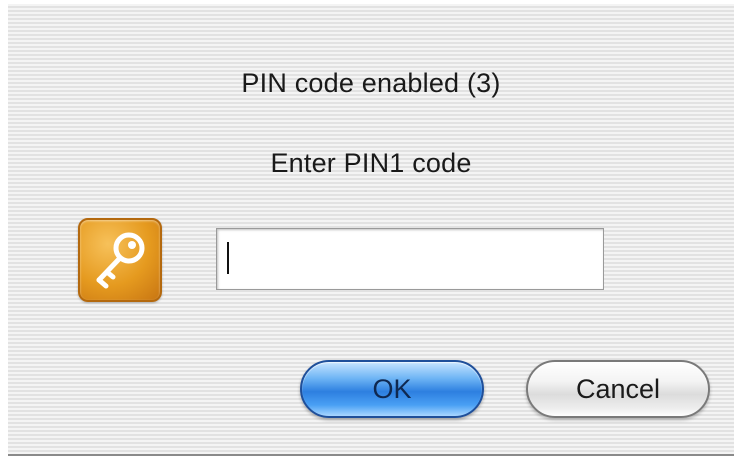 This screenshot has height=460, width=740. Describe the element at coordinates (410, 259) in the screenshot. I see `pin-input` at that location.